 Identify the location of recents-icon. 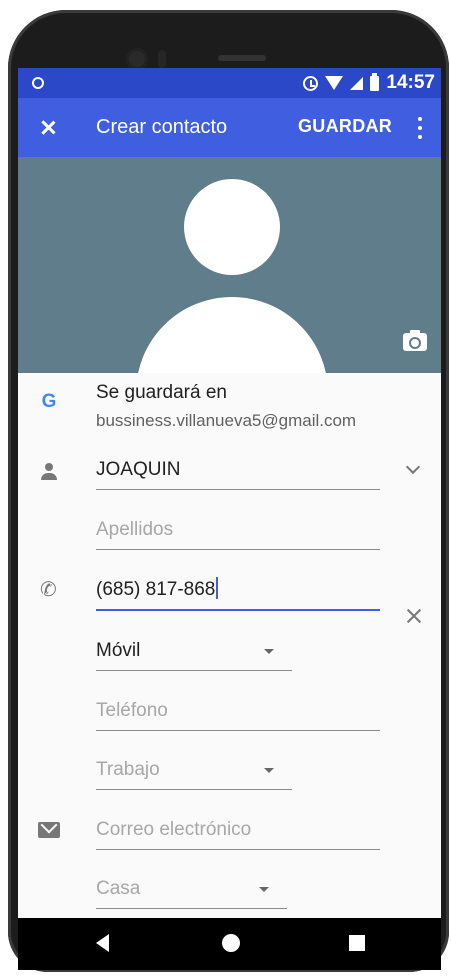
(357, 943).